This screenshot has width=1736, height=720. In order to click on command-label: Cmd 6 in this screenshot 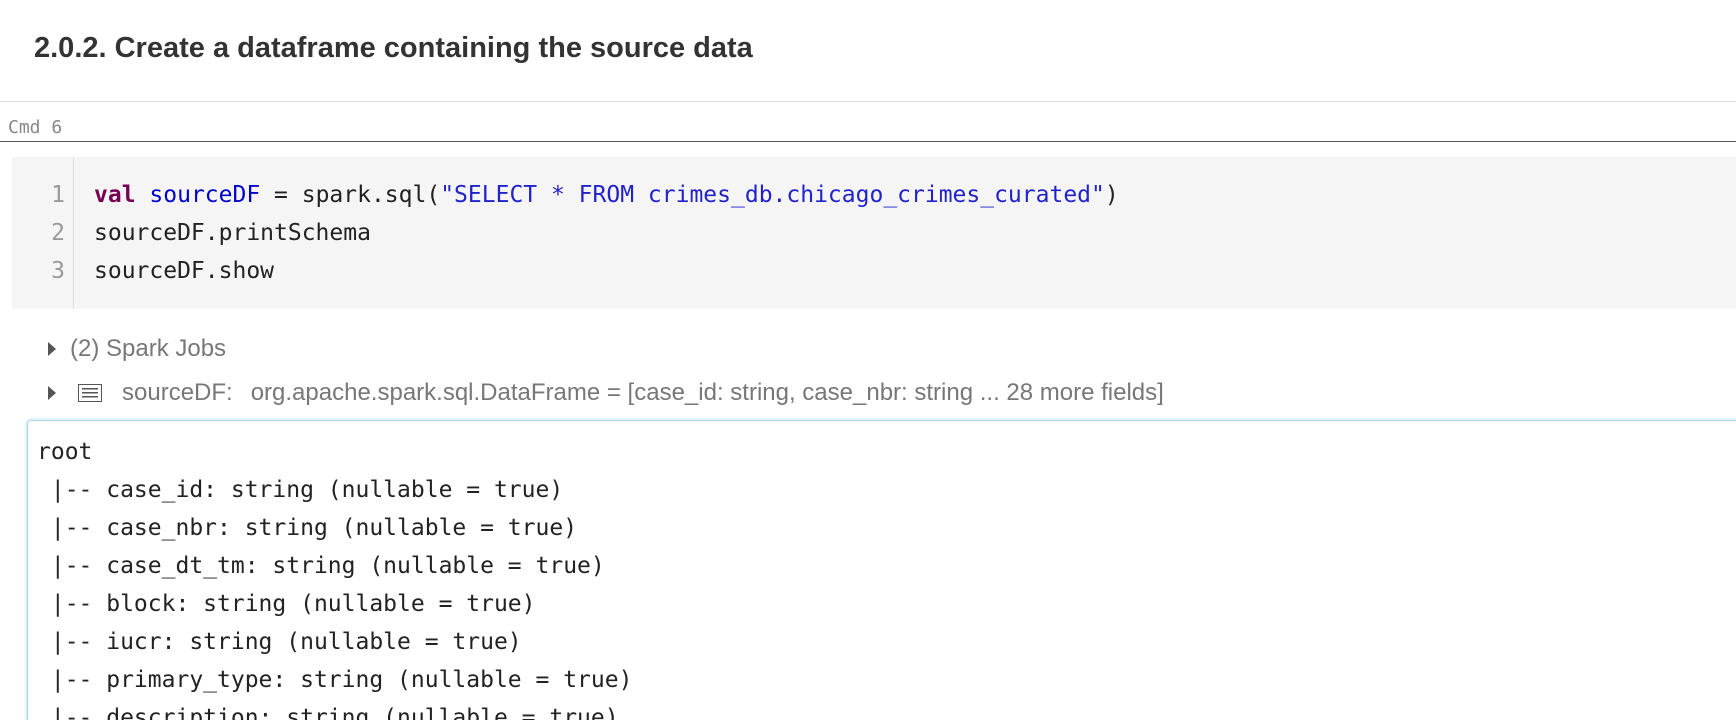, I will do `click(35, 127)`.